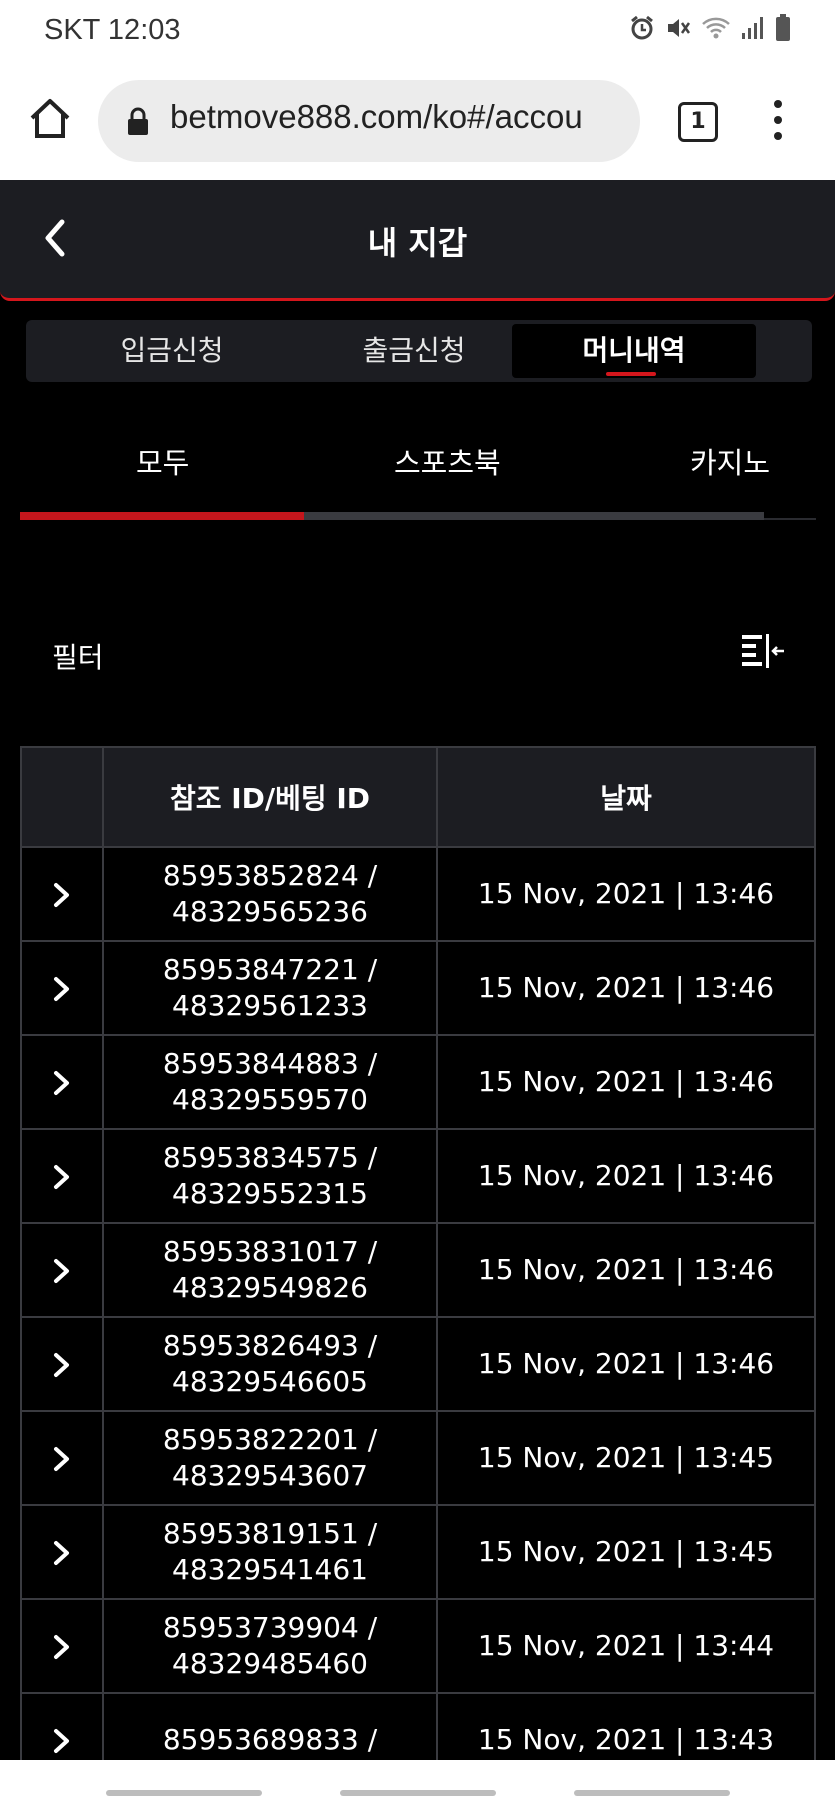 The width and height of the screenshot is (835, 1809). I want to click on ref-bet-id-cell: 85953847221 /48329561233, so click(270, 988).